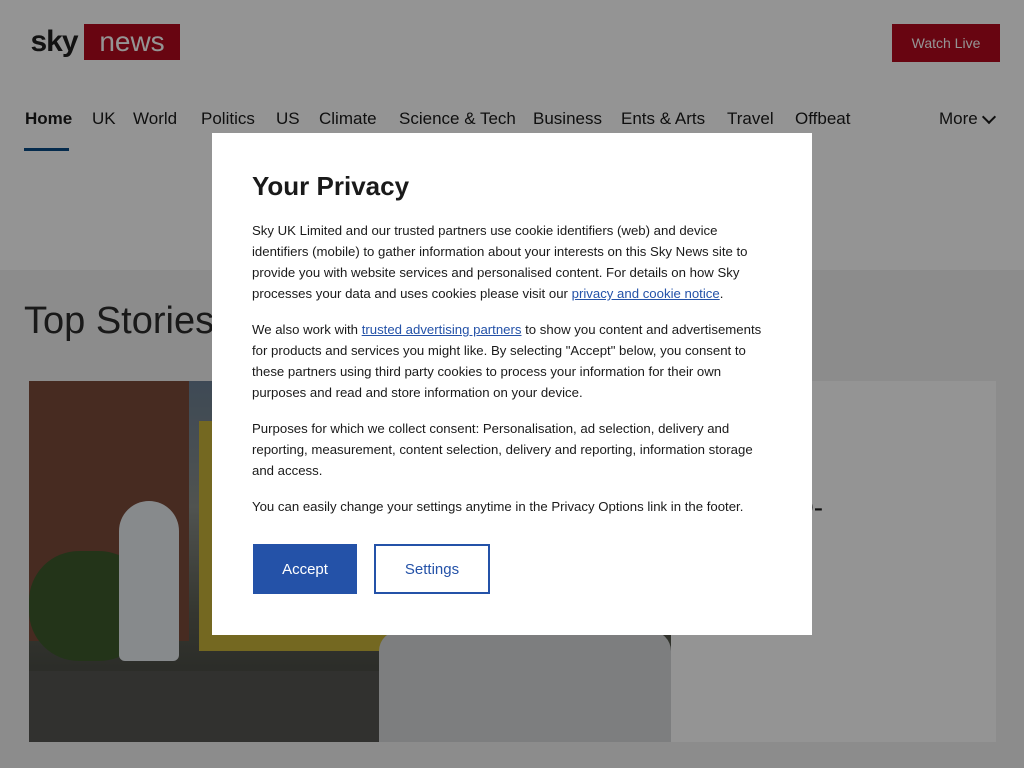  I want to click on privacy-paragraph-3: Purposes for which we collect consent, so click(502, 449).